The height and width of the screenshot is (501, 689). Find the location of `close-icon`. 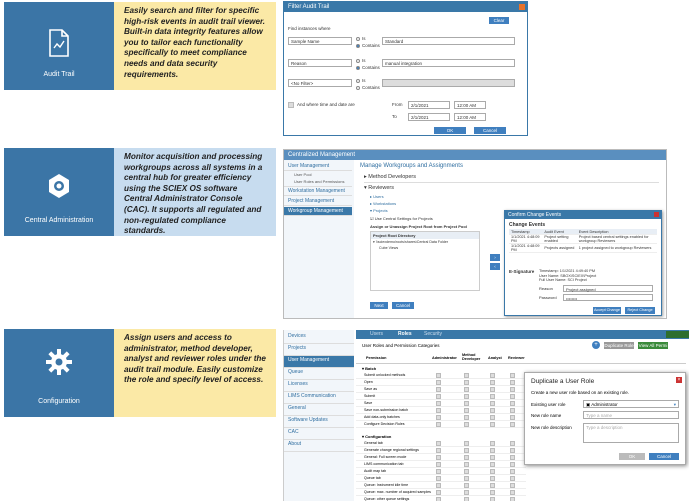

close-icon is located at coordinates (656, 214).